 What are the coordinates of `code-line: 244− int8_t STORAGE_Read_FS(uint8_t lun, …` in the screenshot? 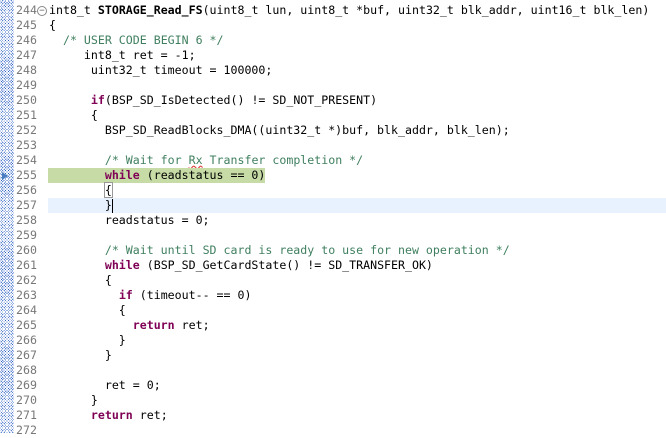 It's located at (333, 10).